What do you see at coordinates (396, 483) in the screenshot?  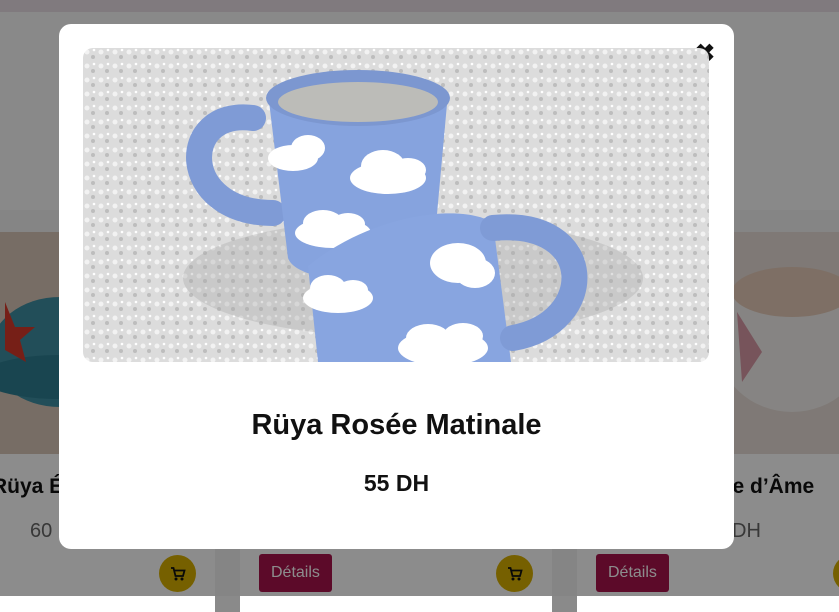 I see `product-price: 55 DH` at bounding box center [396, 483].